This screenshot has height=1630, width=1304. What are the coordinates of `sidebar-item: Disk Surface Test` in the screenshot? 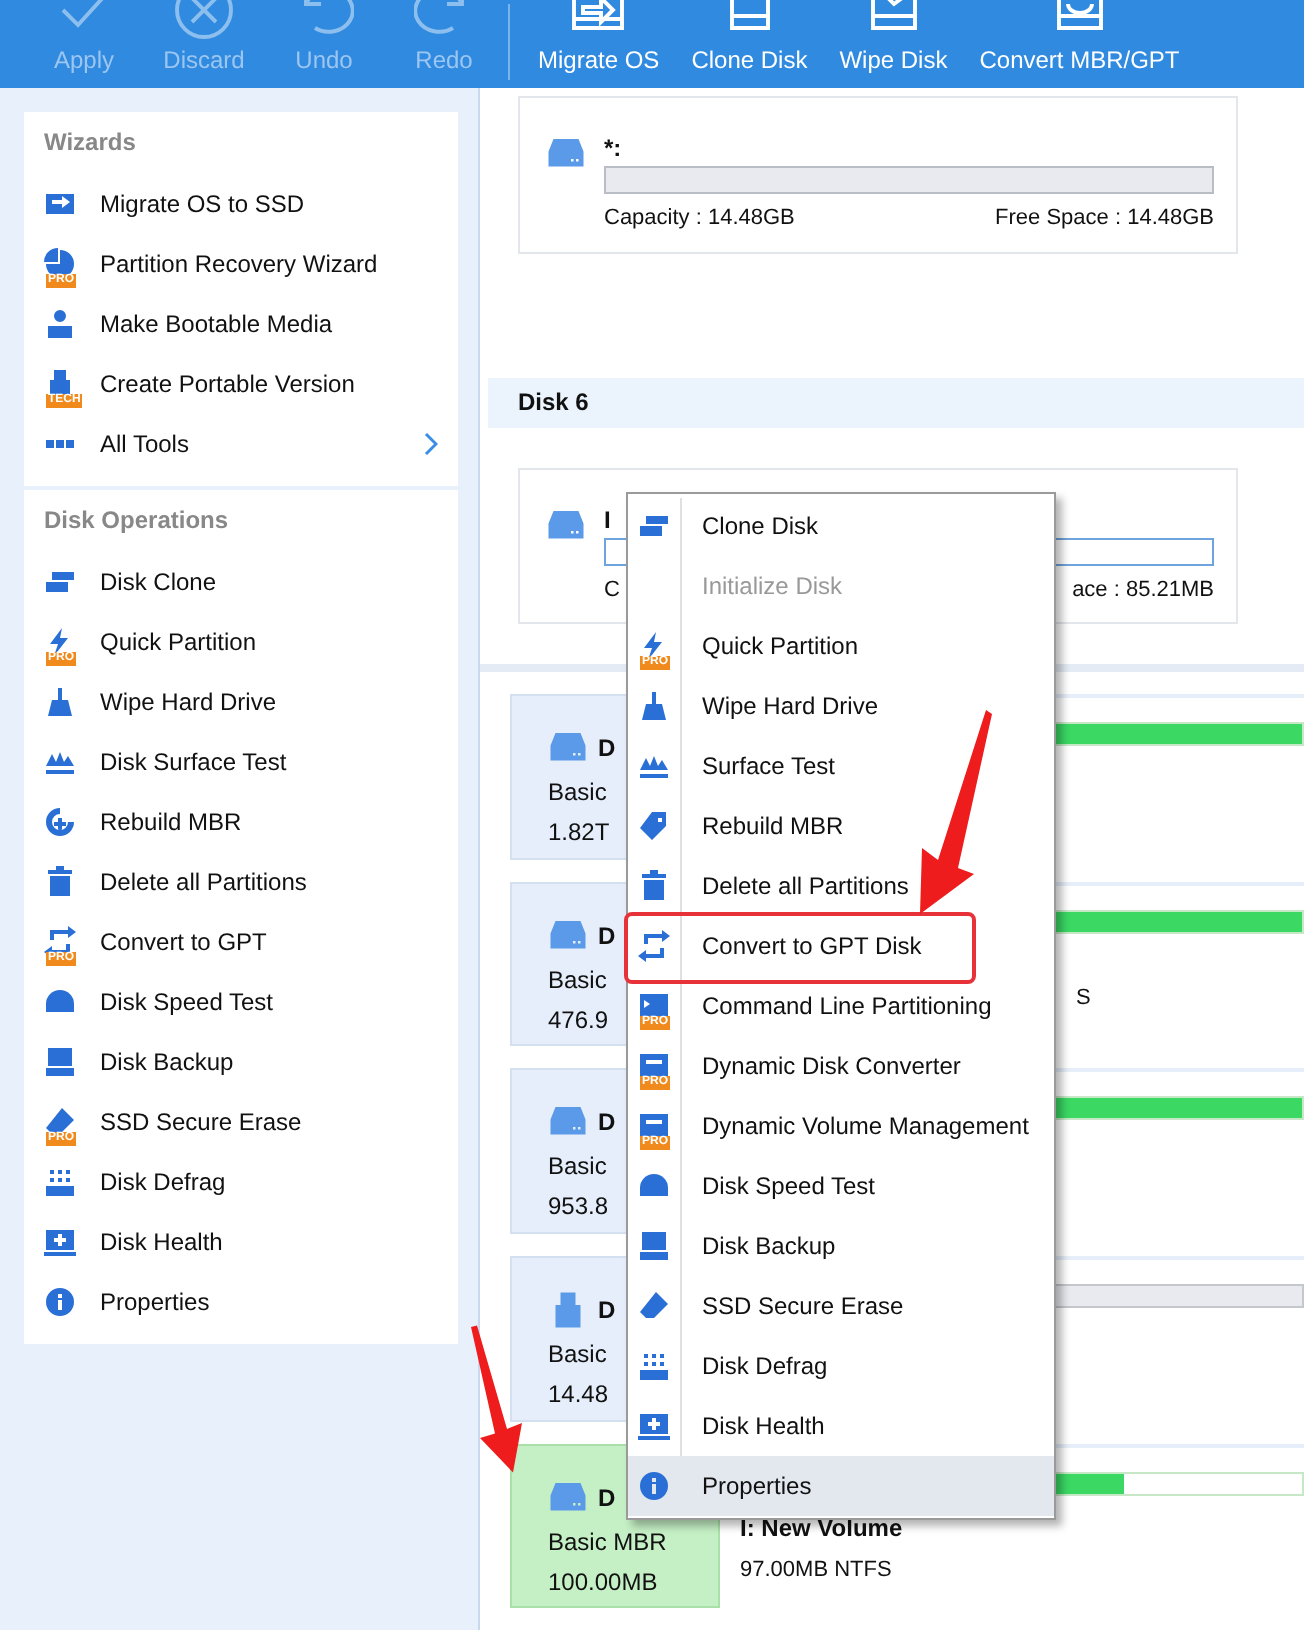 It's located at (241, 762).